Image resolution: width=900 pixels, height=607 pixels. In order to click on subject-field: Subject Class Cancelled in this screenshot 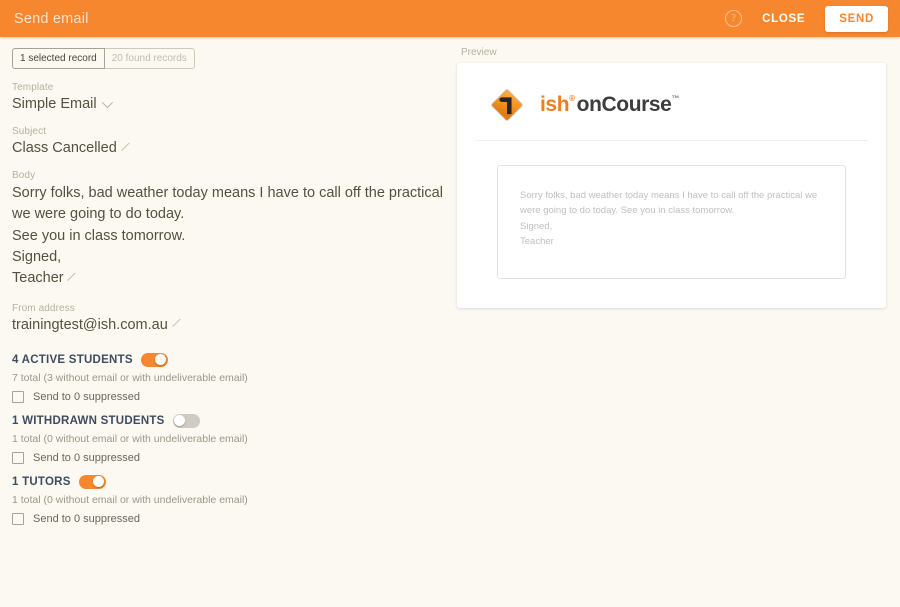, I will do `click(227, 141)`.